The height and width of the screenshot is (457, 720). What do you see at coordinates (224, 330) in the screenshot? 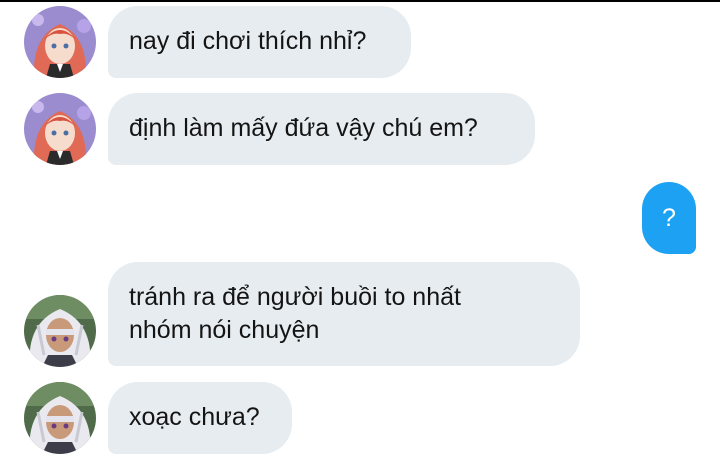
I see `message-text-line-2: nhóm nói chuyện` at bounding box center [224, 330].